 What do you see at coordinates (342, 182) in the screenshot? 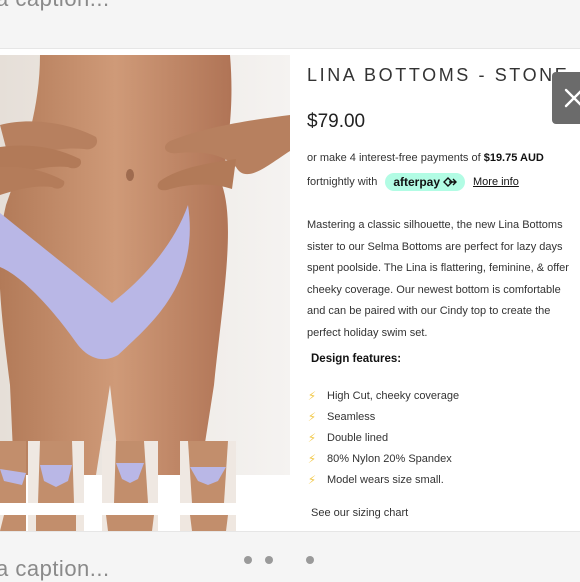
I see `fortnightly-text: fortnightly with` at bounding box center [342, 182].